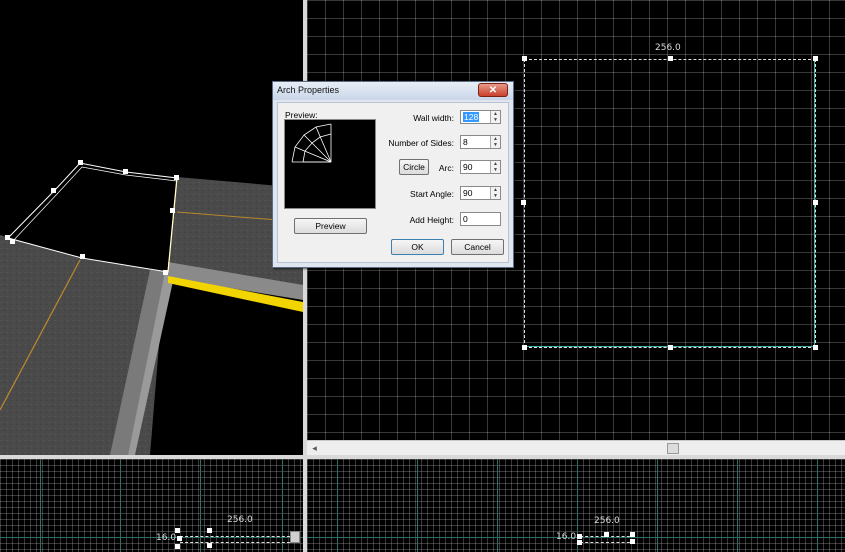 The width and height of the screenshot is (845, 552). I want to click on ok-button: OK, so click(417, 247).